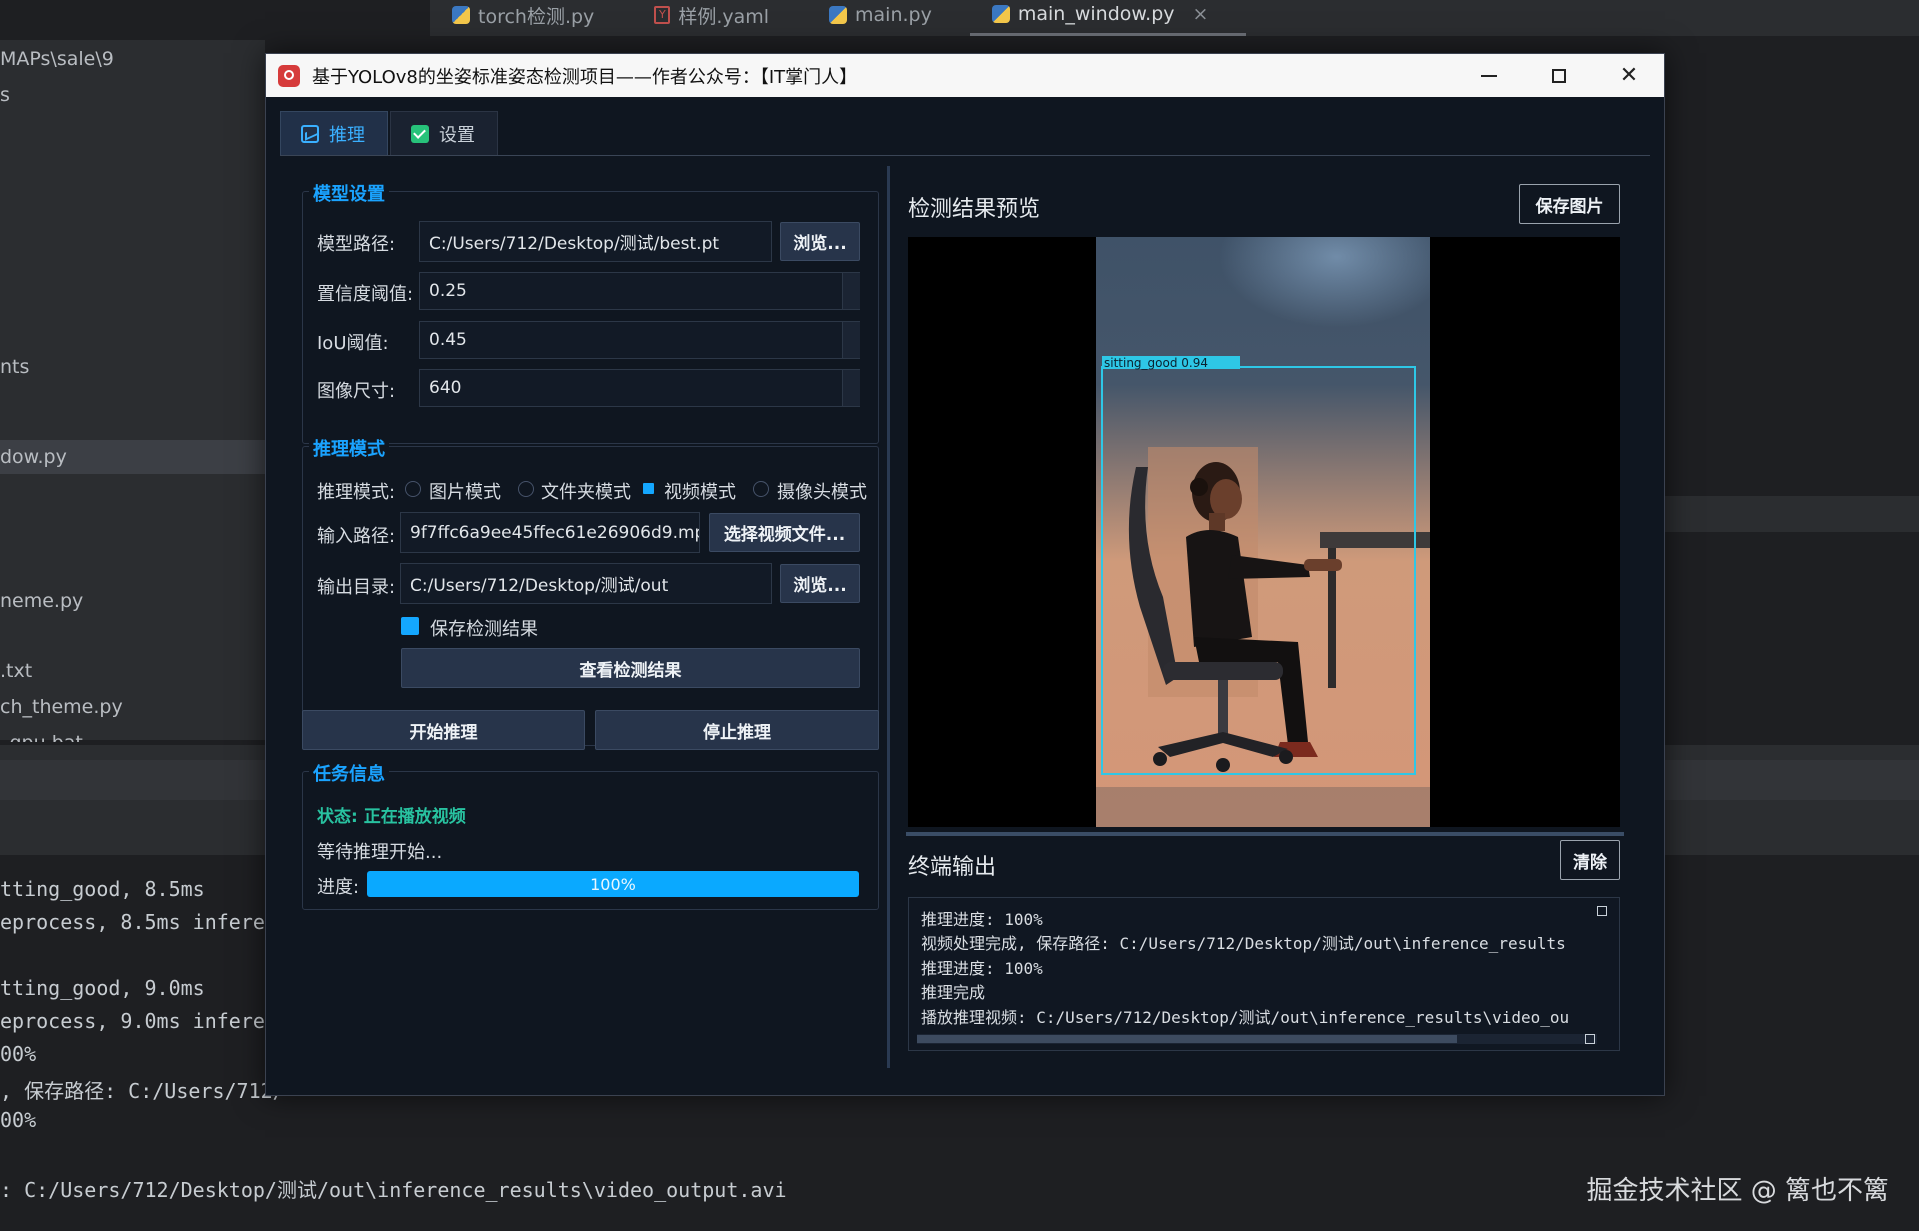 This screenshot has height=1231, width=1919. I want to click on group-title: 模型设置, so click(349, 193).